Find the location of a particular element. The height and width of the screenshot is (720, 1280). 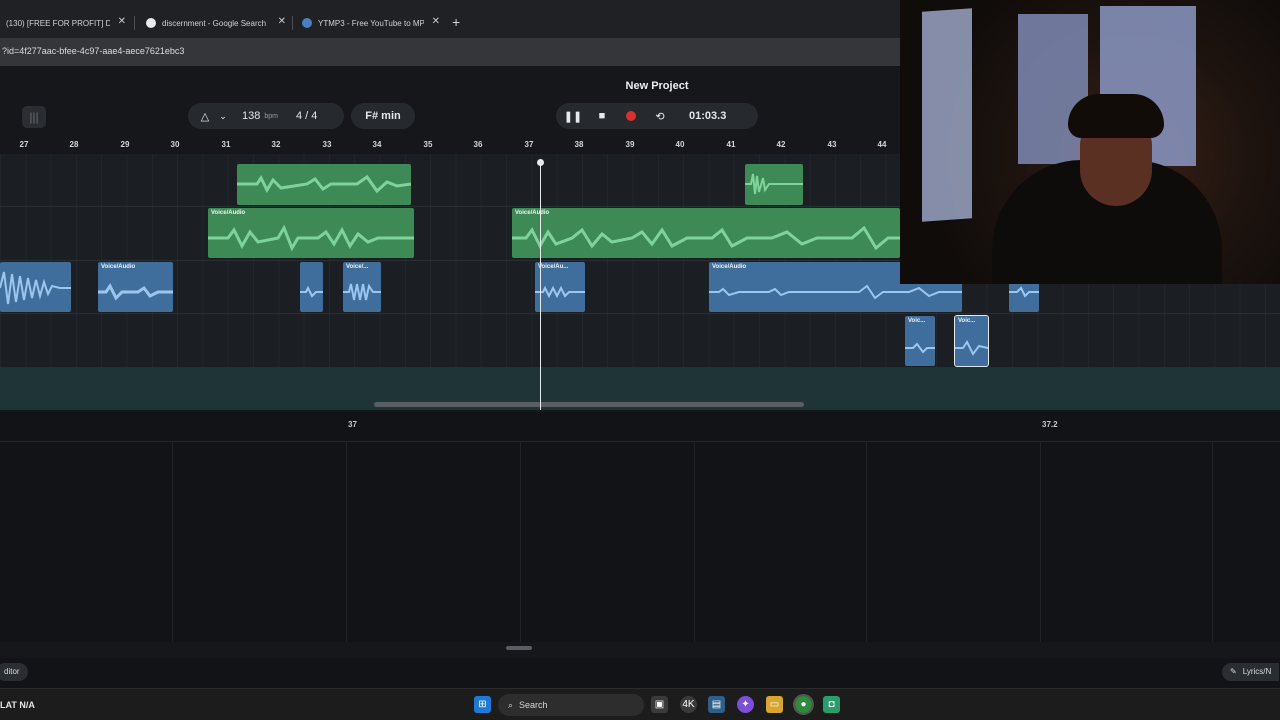

bar-number: 40 is located at coordinates (680, 144).